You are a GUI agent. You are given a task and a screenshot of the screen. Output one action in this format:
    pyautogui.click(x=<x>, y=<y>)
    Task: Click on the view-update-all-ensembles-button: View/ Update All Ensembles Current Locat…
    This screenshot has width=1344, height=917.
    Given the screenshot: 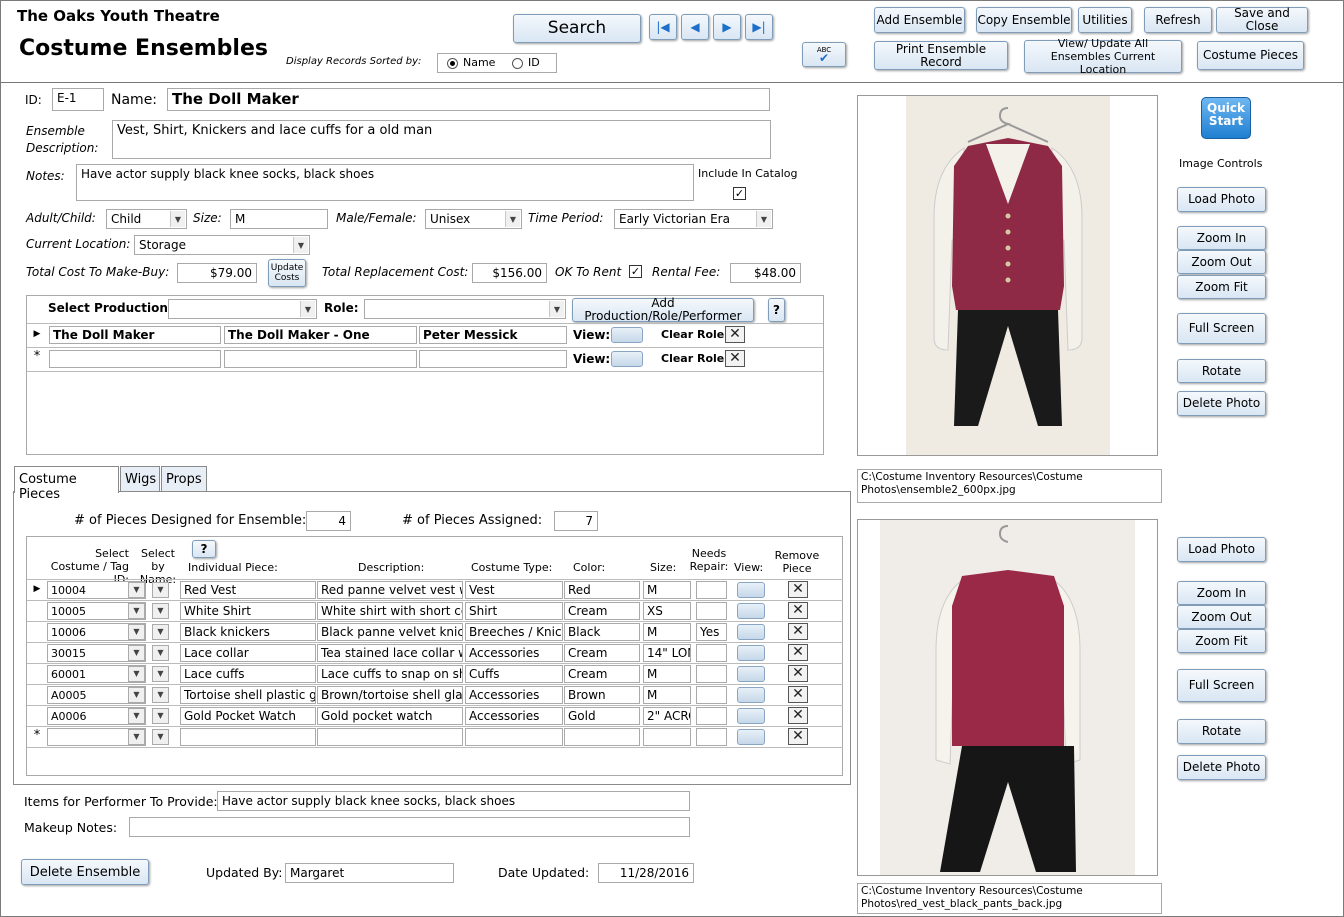 What is the action you would take?
    pyautogui.click(x=1103, y=56)
    